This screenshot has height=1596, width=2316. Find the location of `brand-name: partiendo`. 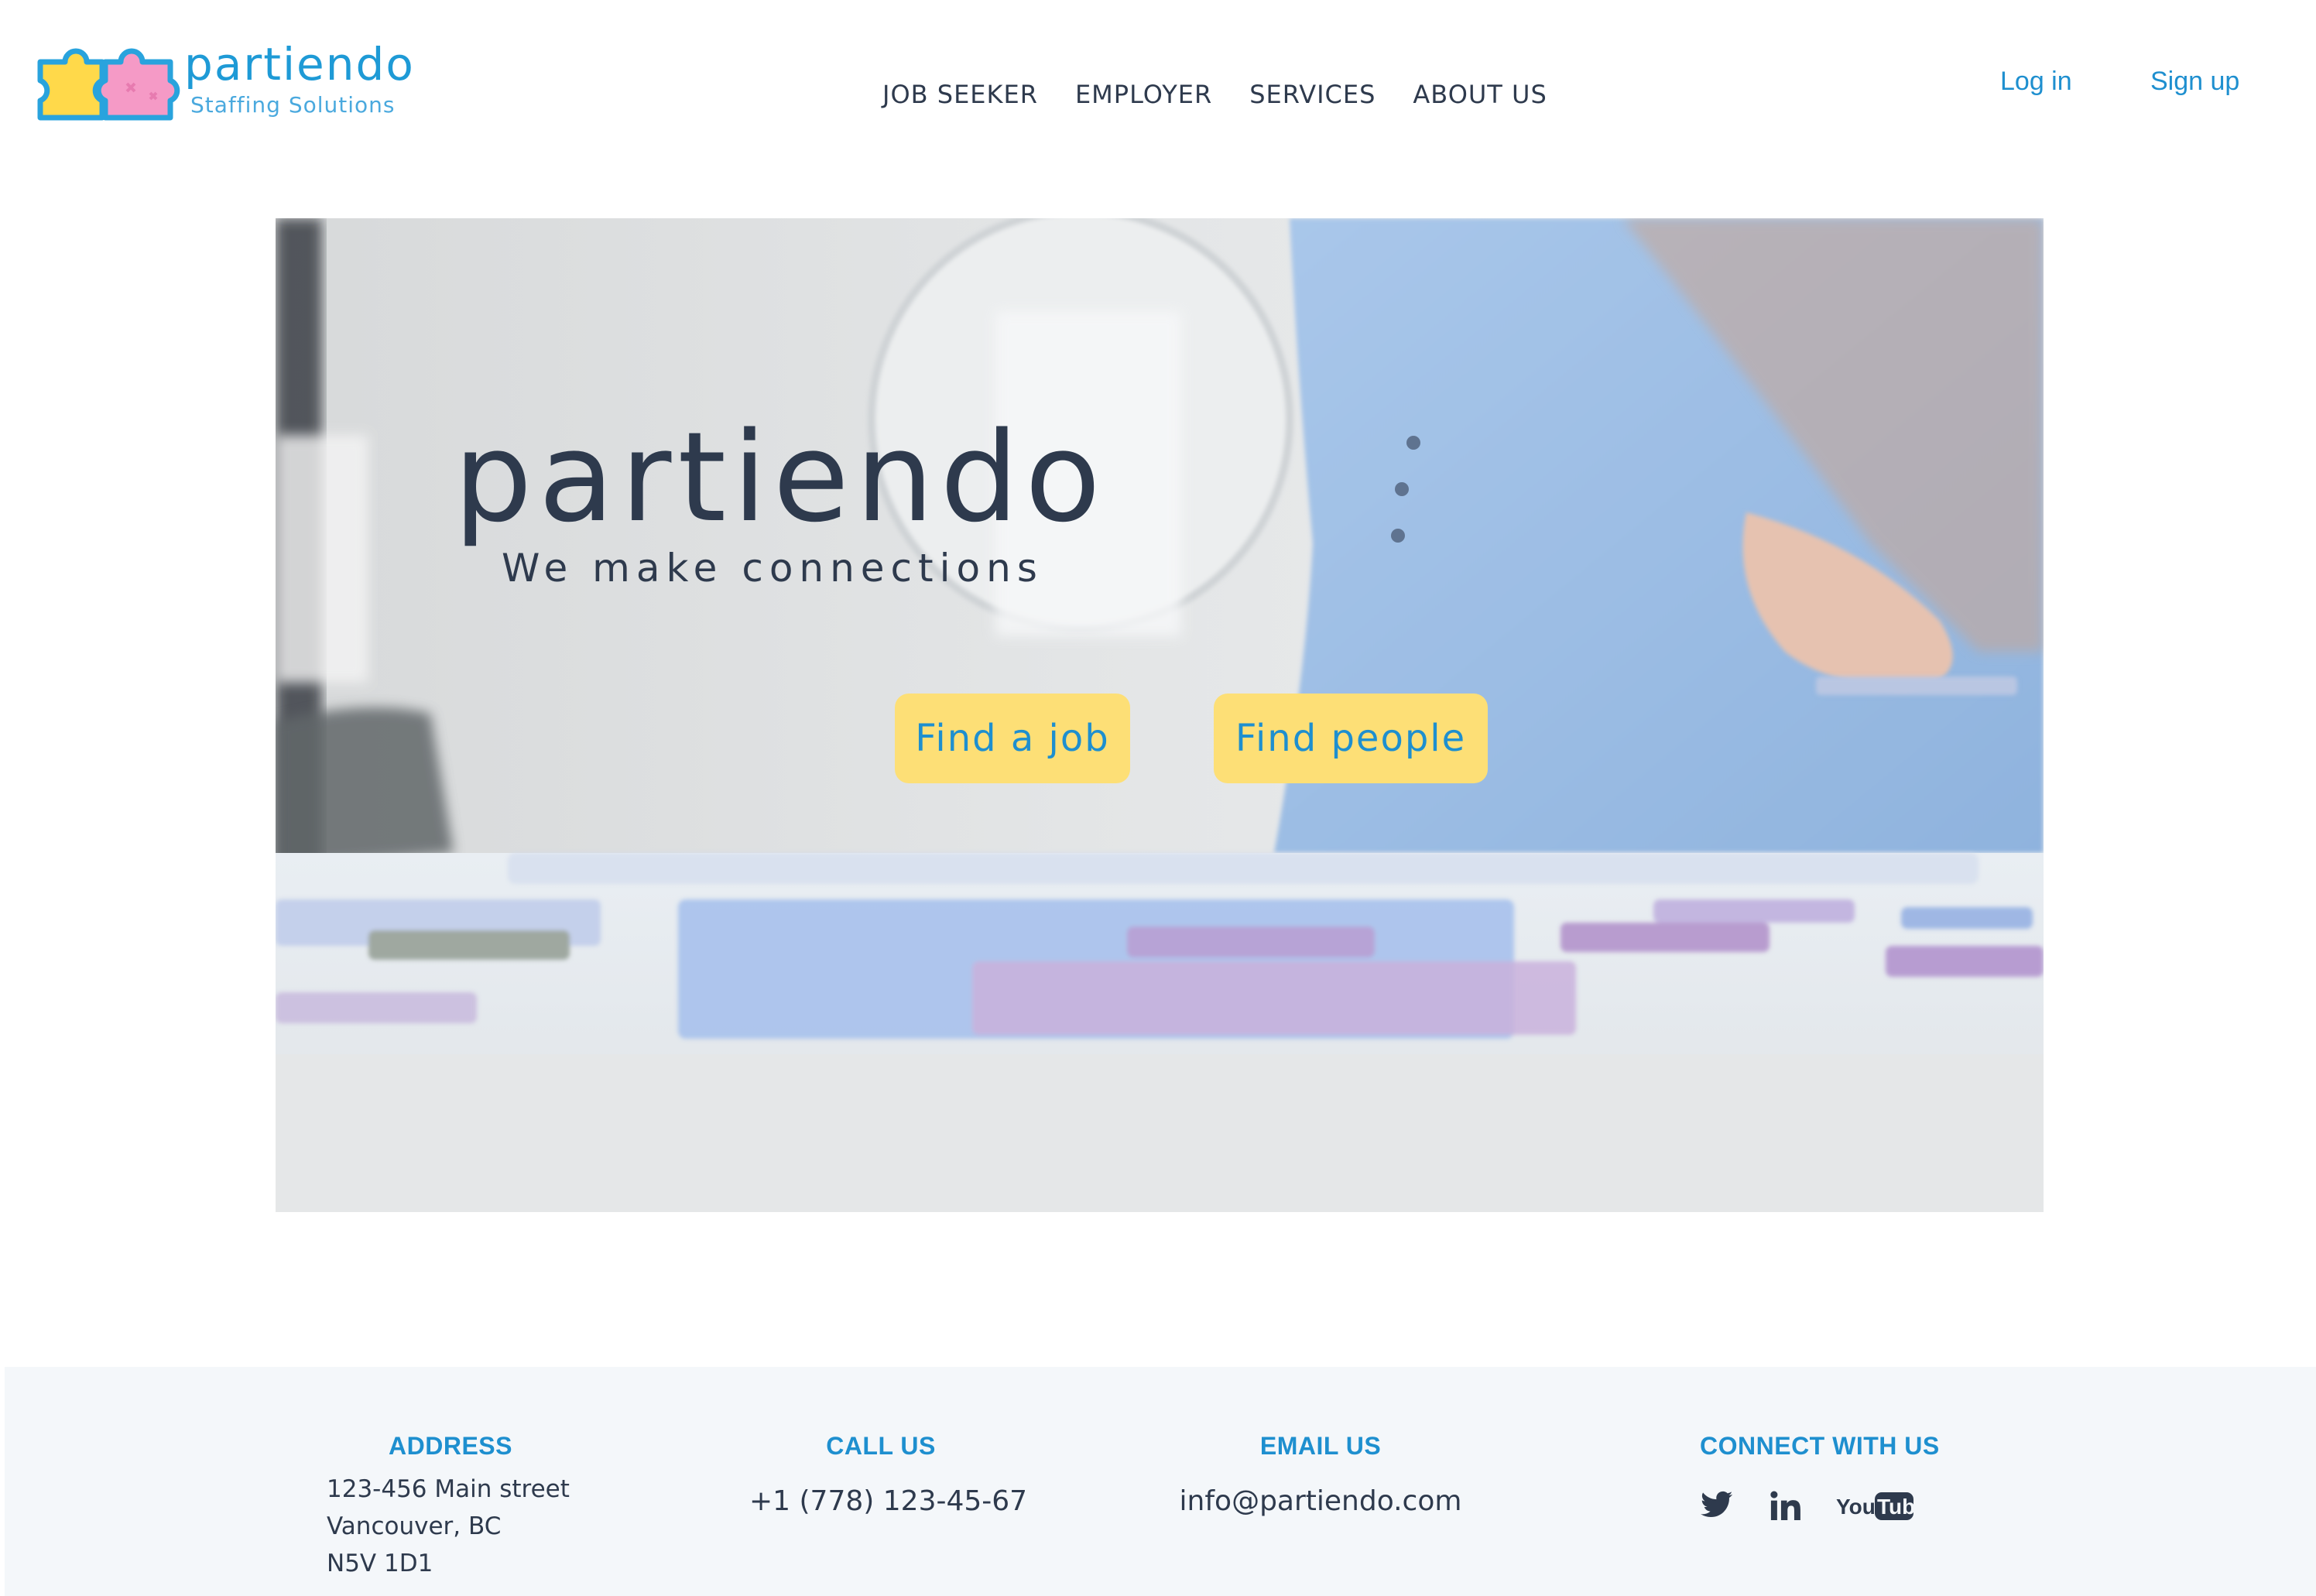

brand-name: partiendo is located at coordinates (299, 64).